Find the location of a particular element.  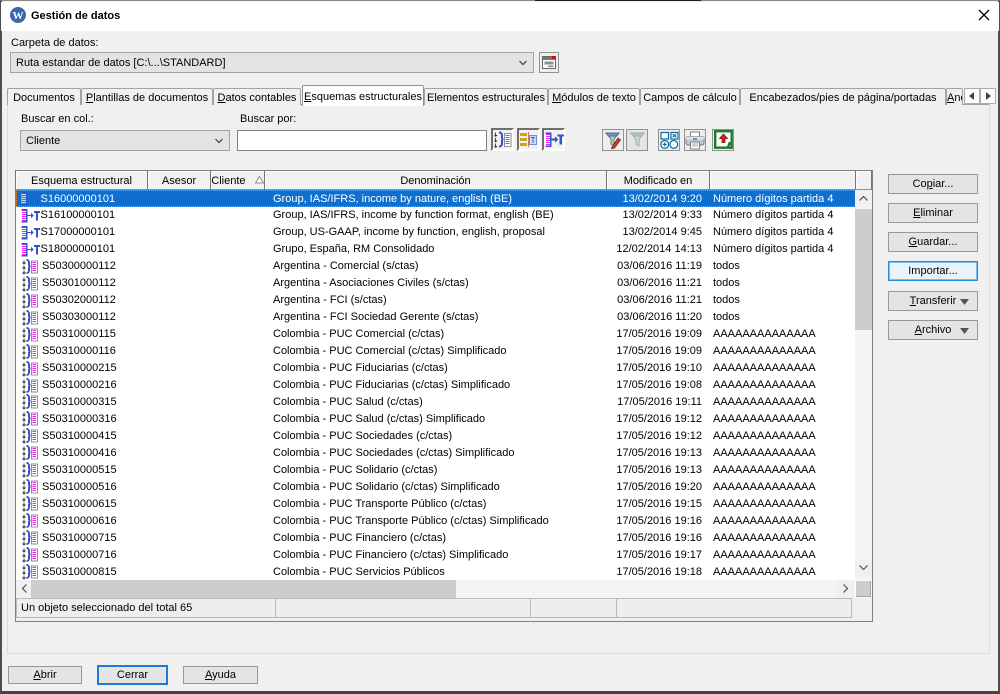

svg-text: W is located at coordinates (18, 16).